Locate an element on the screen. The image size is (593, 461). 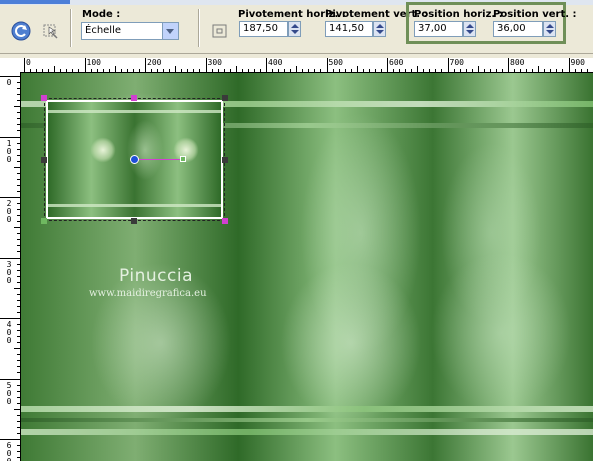
position-horizontal-spinner is located at coordinates (469, 29).